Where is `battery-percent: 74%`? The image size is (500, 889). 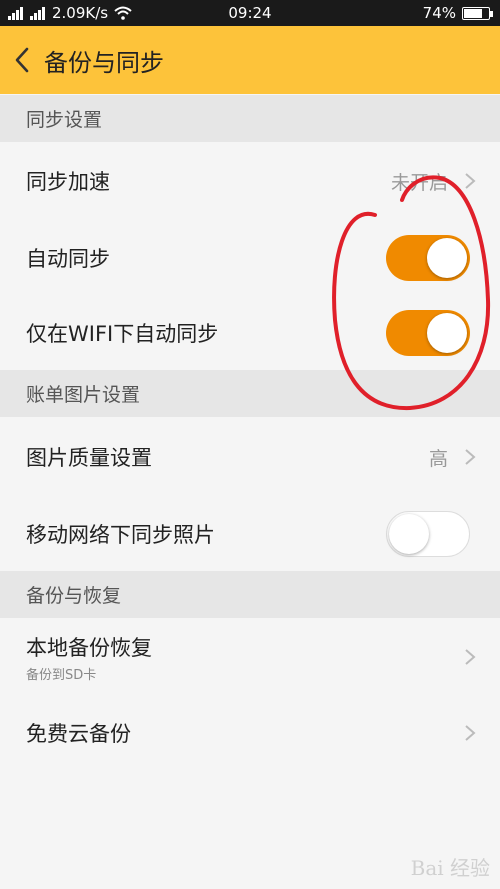 battery-percent: 74% is located at coordinates (439, 13).